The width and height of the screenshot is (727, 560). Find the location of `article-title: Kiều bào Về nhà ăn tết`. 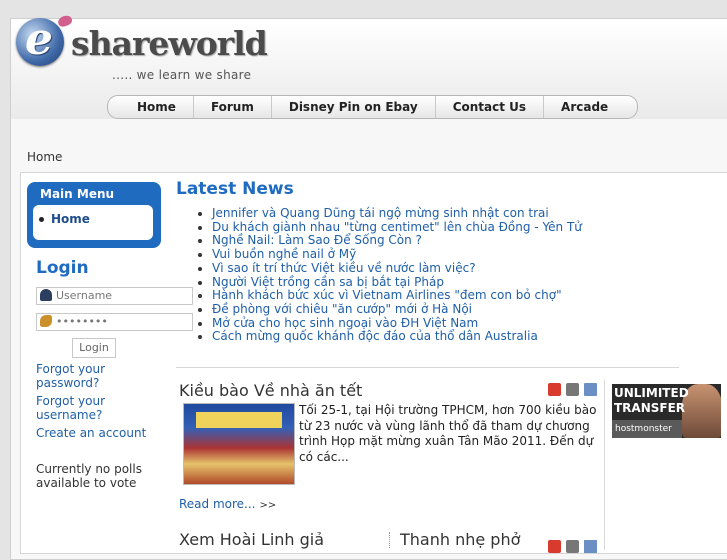

article-title: Kiều bào Về nhà ăn tết is located at coordinates (270, 390).